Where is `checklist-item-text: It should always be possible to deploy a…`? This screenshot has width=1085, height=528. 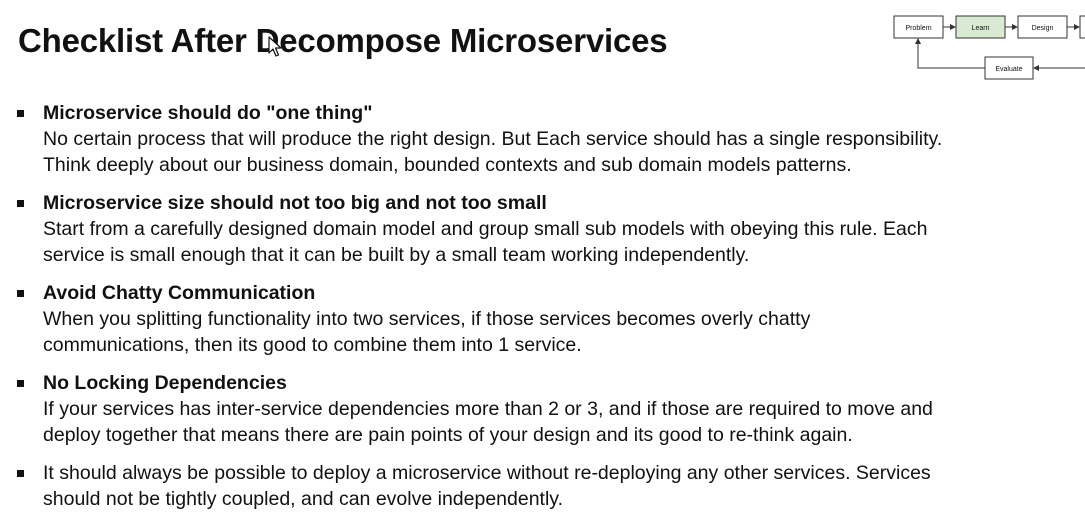
checklist-item-text: It should always be possible to deploy a… is located at coordinates (487, 473).